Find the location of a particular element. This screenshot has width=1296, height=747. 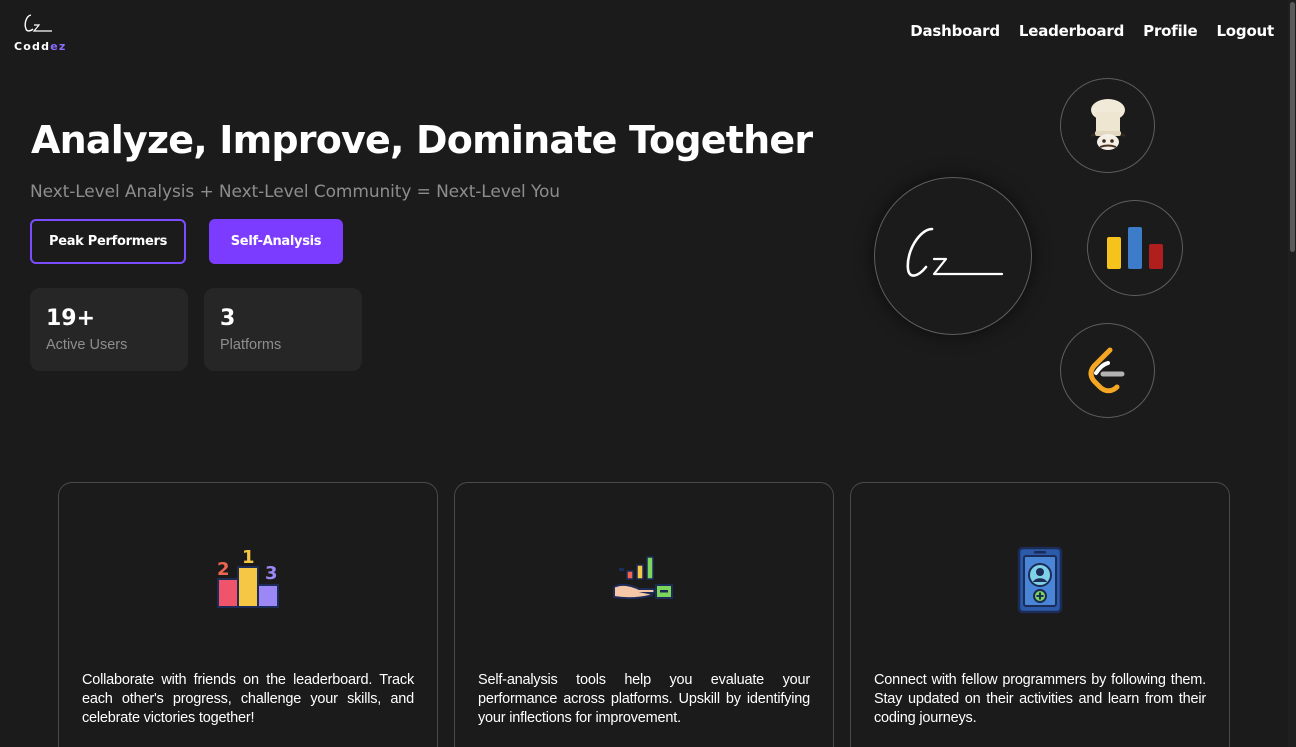

growth-hand-icon is located at coordinates (643, 578).